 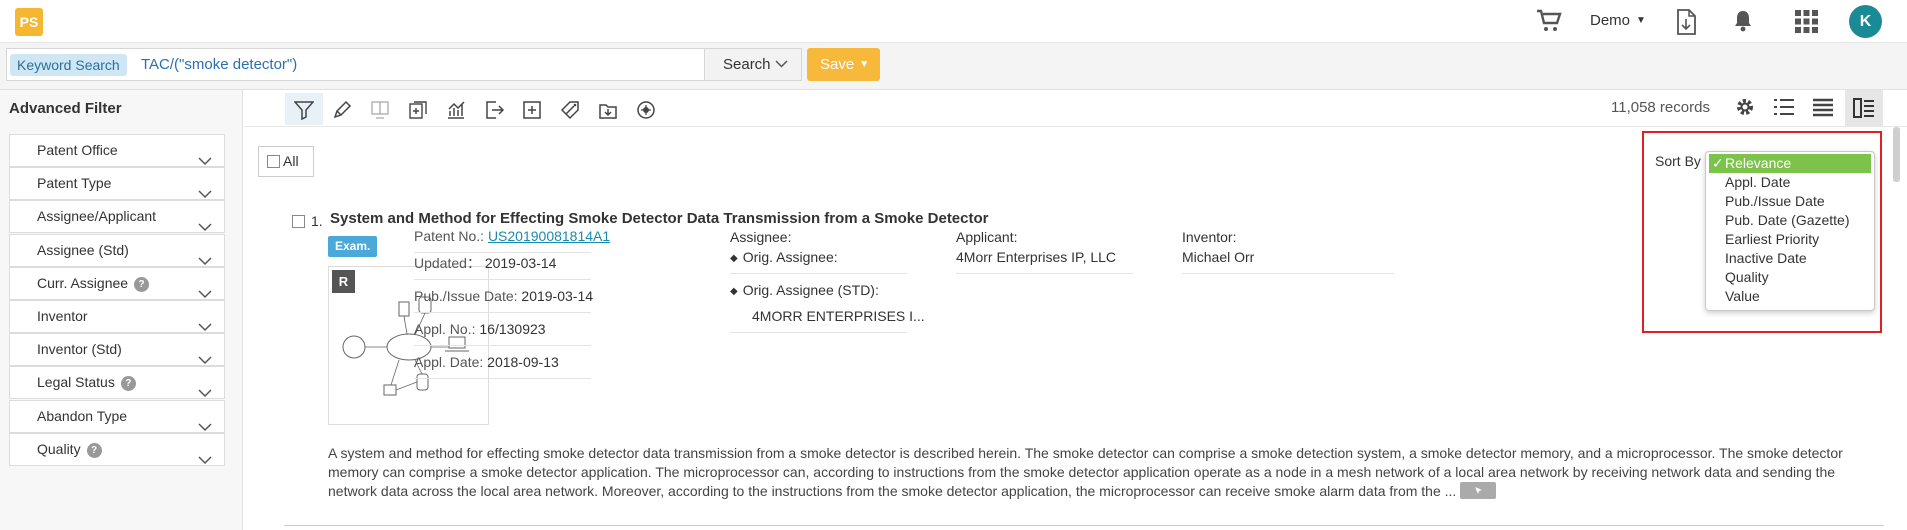 What do you see at coordinates (117, 316) in the screenshot?
I see `filter-inventor: Inventor` at bounding box center [117, 316].